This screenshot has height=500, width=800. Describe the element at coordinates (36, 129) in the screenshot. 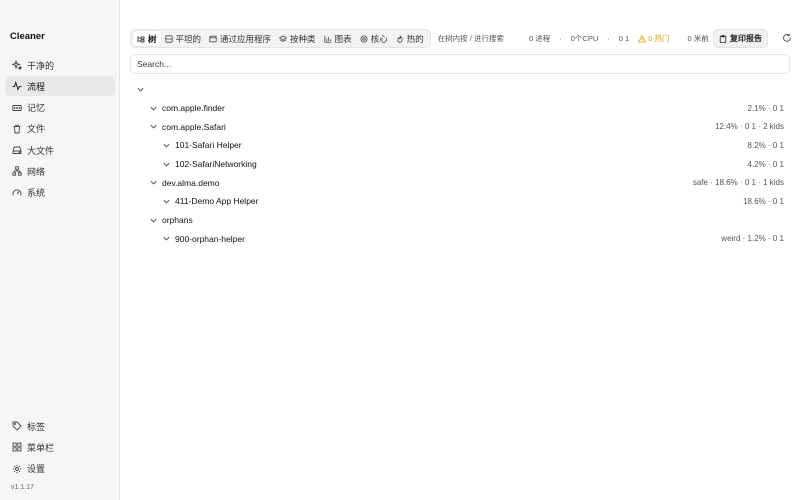

I see `sidebar-item-label: 文件` at that location.